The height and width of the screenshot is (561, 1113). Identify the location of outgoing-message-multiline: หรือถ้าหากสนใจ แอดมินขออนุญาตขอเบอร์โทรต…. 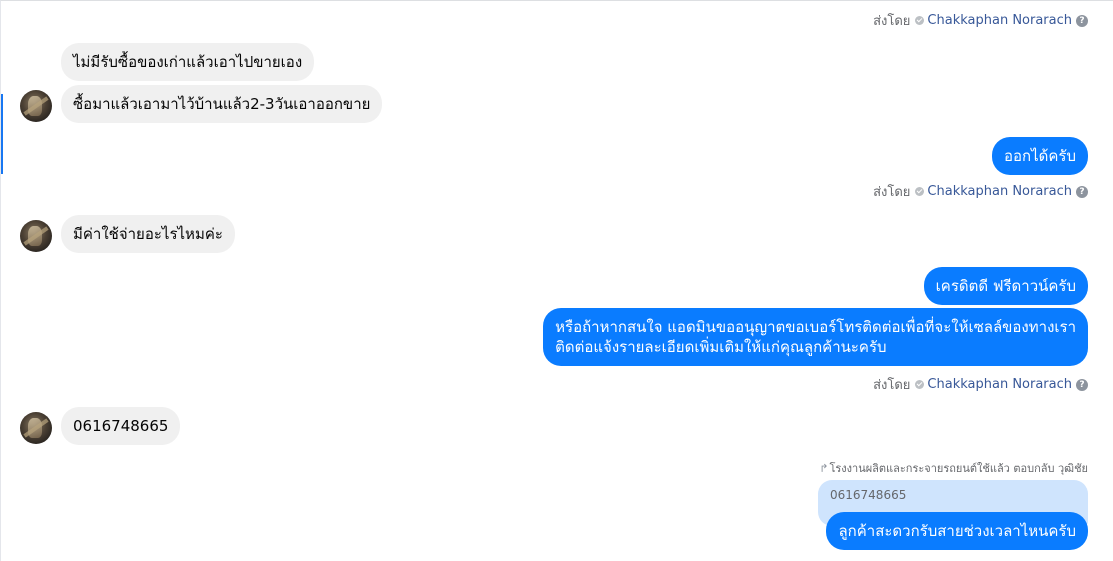
(815, 337).